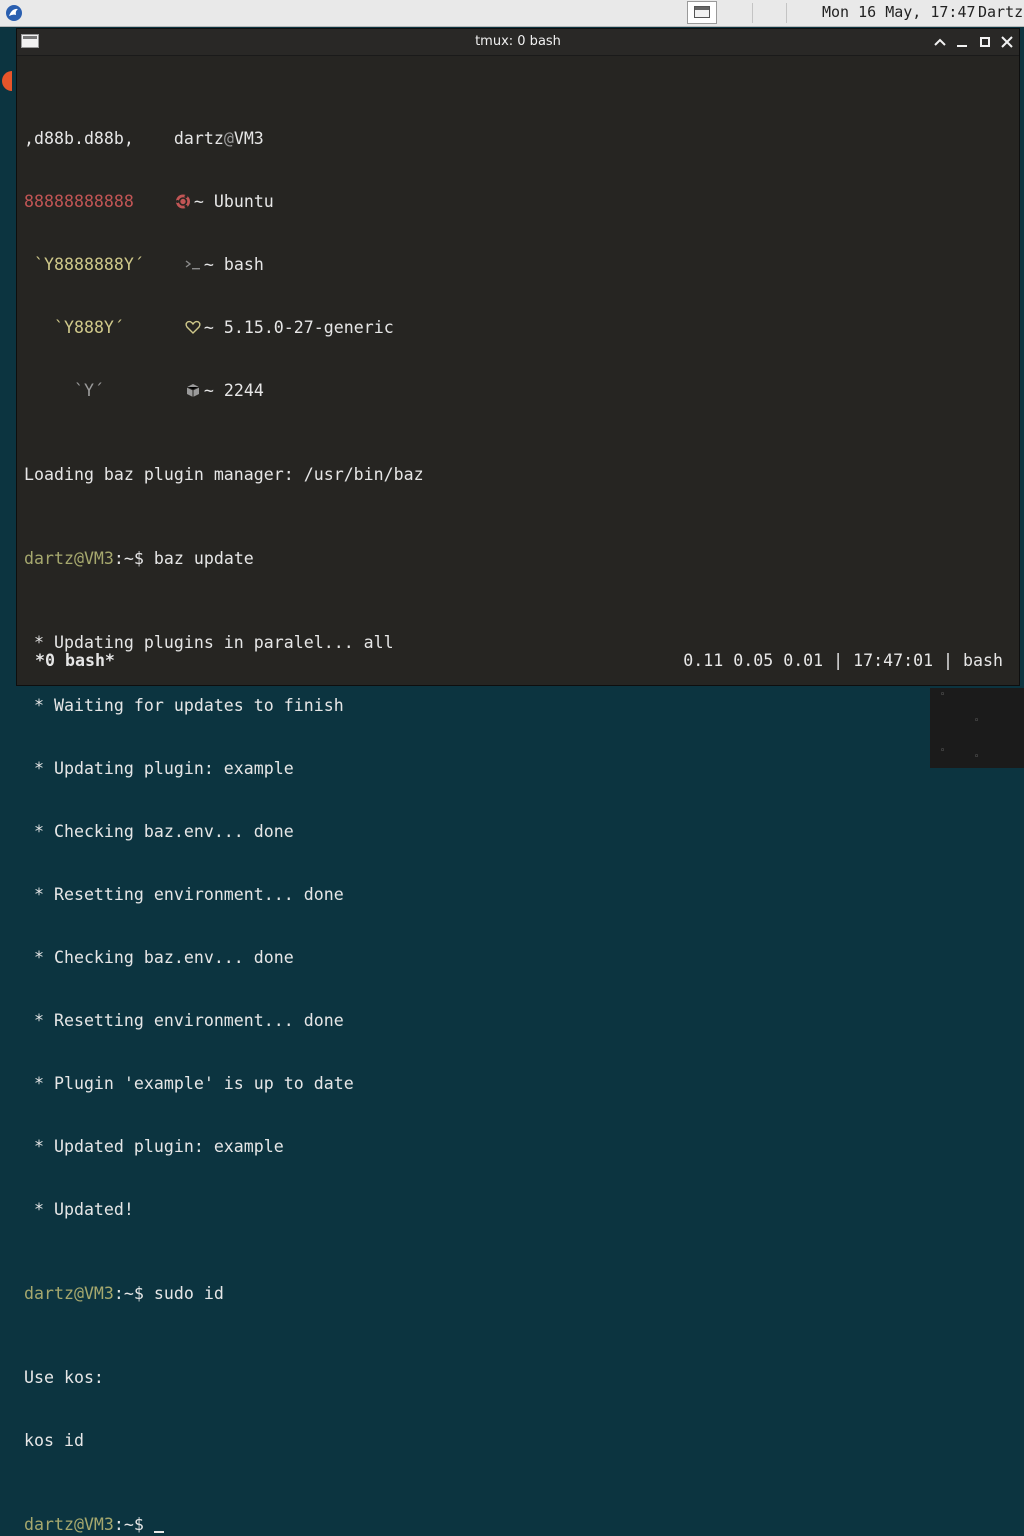 The image size is (1024, 1536). What do you see at coordinates (962, 42) in the screenshot?
I see `minimize-icon` at bounding box center [962, 42].